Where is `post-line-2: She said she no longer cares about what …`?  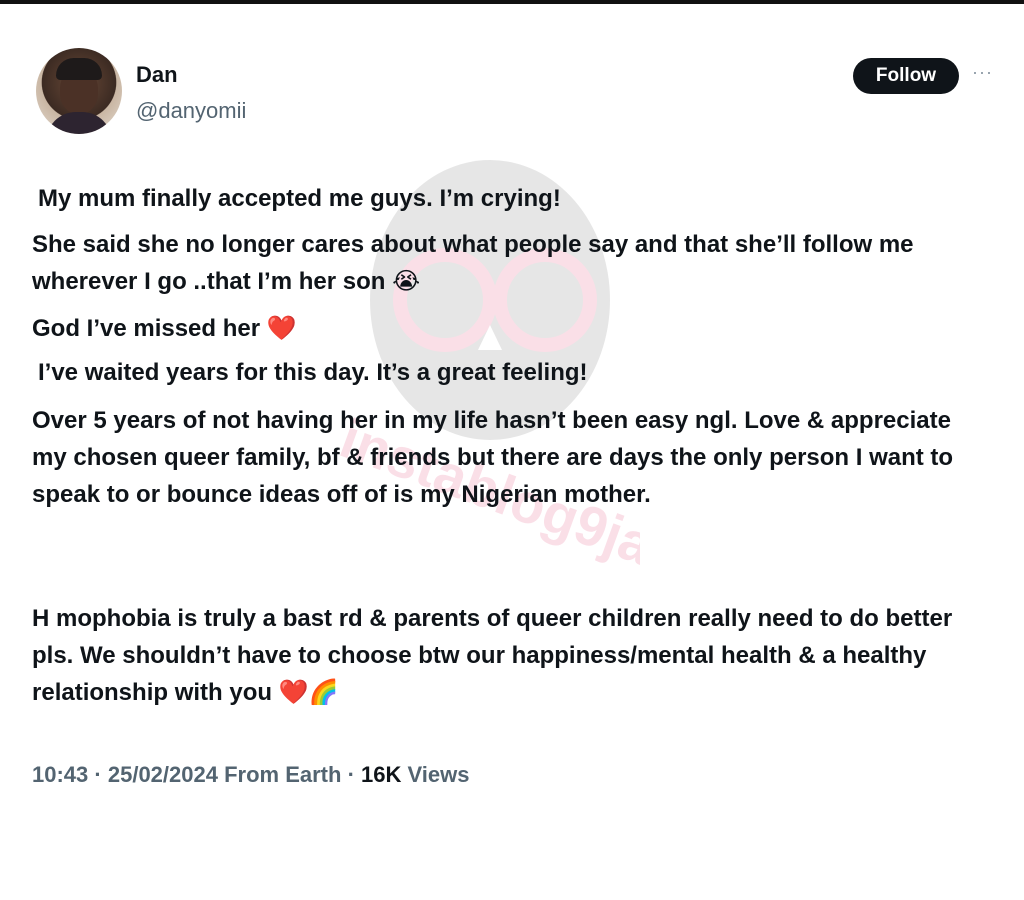
post-line-2: She said she no longer cares about what … is located at coordinates (473, 263).